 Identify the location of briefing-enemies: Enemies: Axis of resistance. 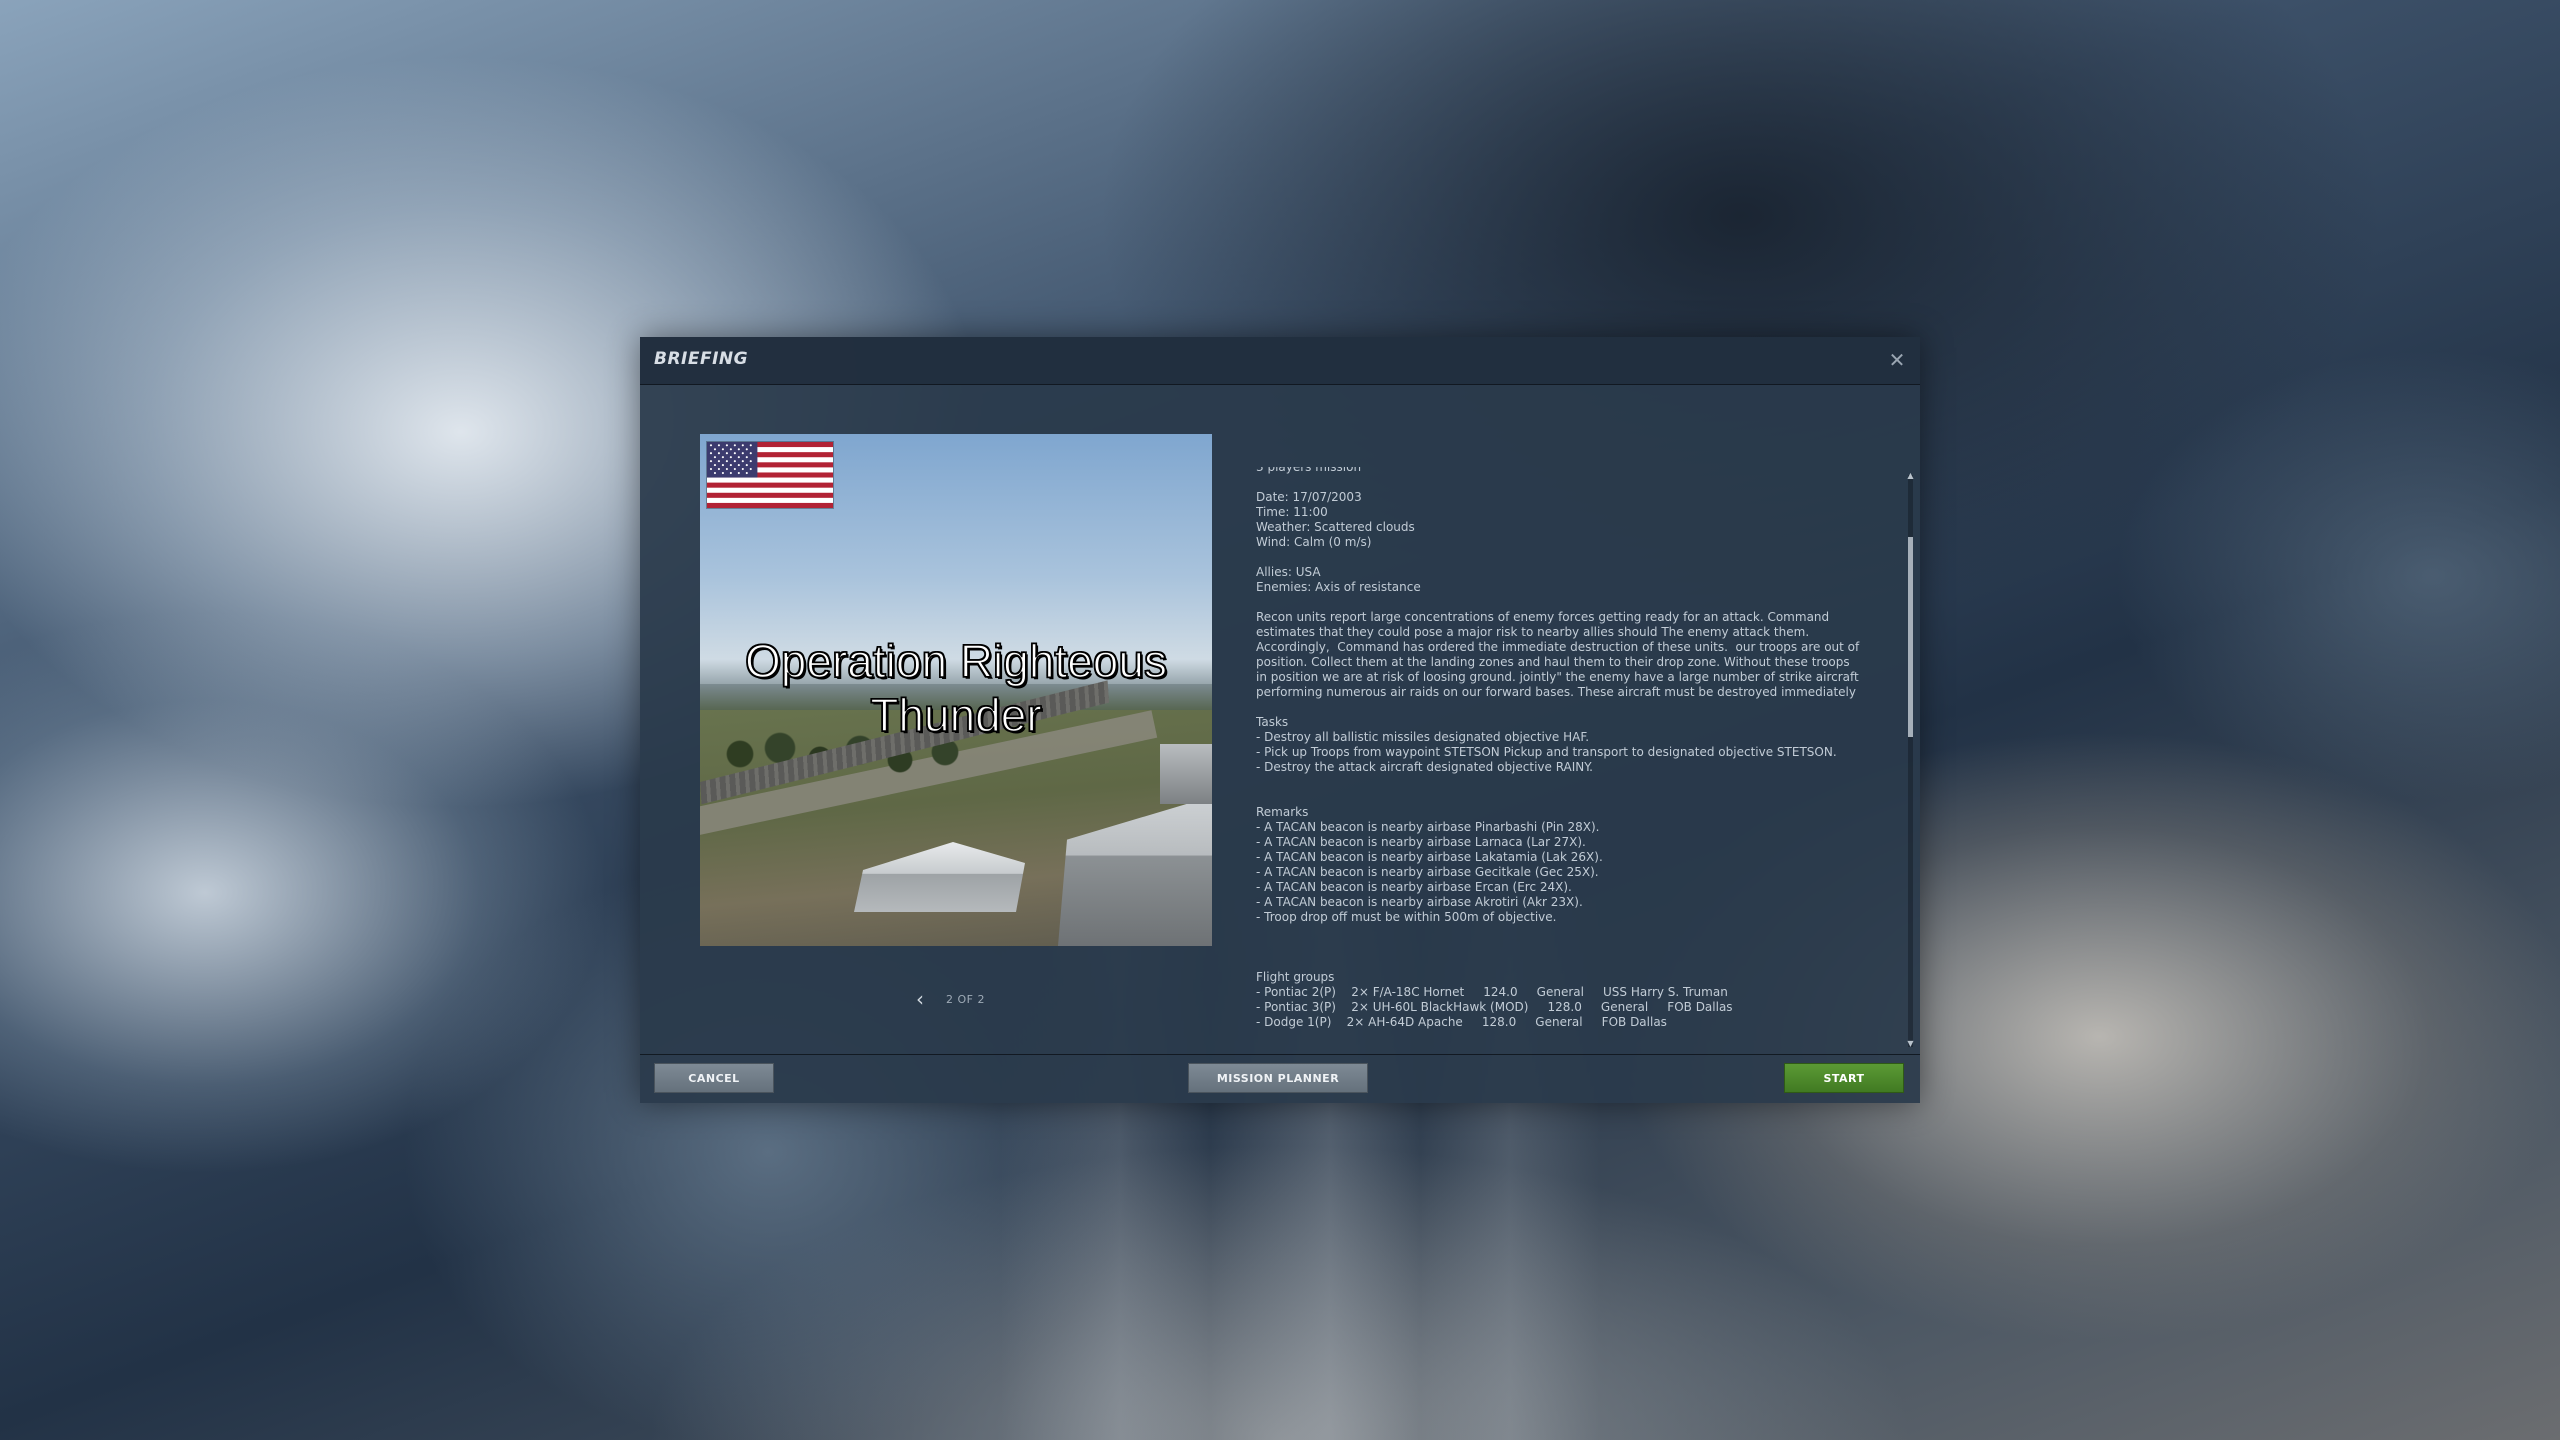
(1338, 587).